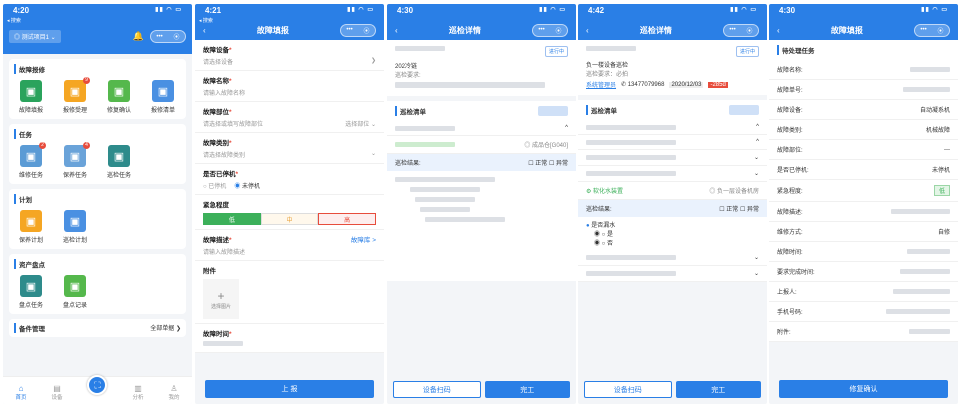 The width and height of the screenshot is (960, 408). I want to click on tile-3: ▣ 巡检任务, so click(119, 162).